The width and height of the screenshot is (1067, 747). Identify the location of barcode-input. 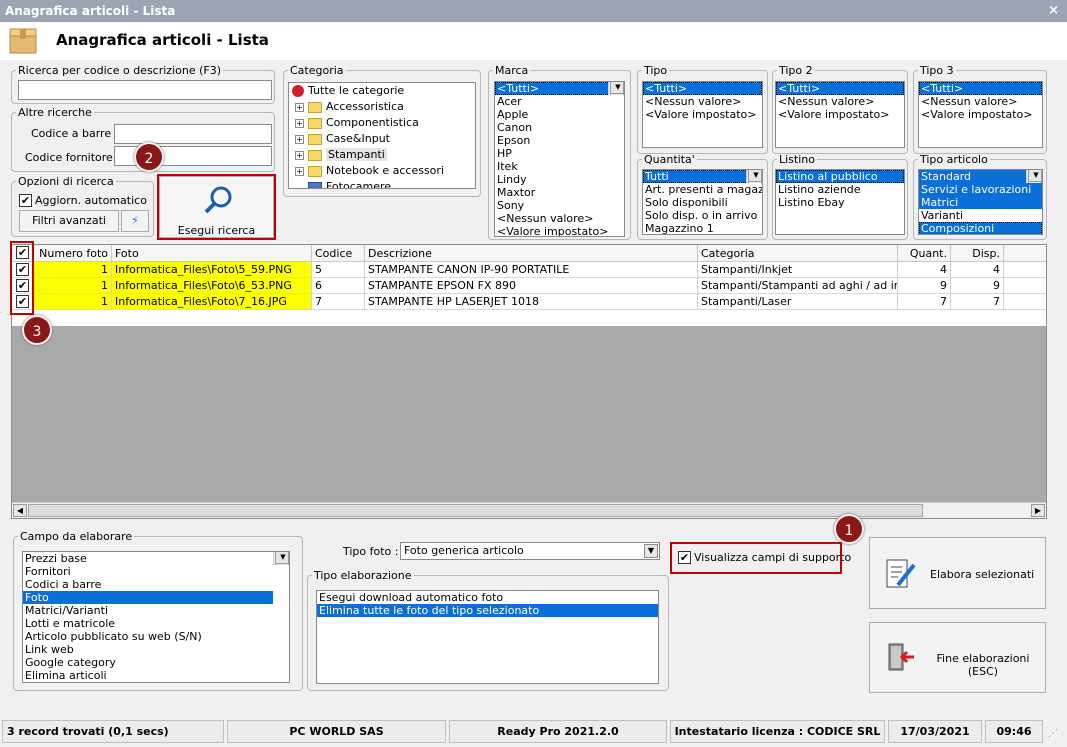
(193, 134).